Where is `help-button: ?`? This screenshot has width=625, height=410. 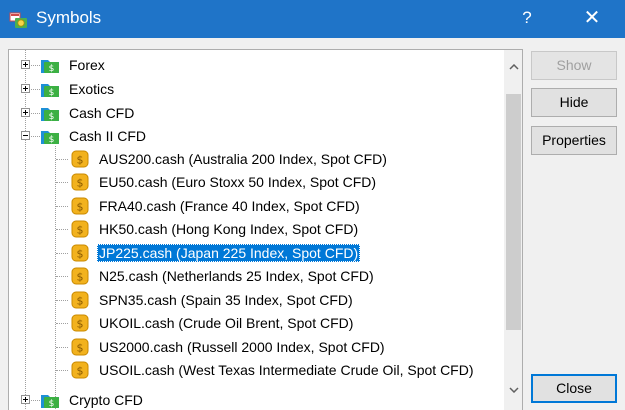 help-button: ? is located at coordinates (527, 18).